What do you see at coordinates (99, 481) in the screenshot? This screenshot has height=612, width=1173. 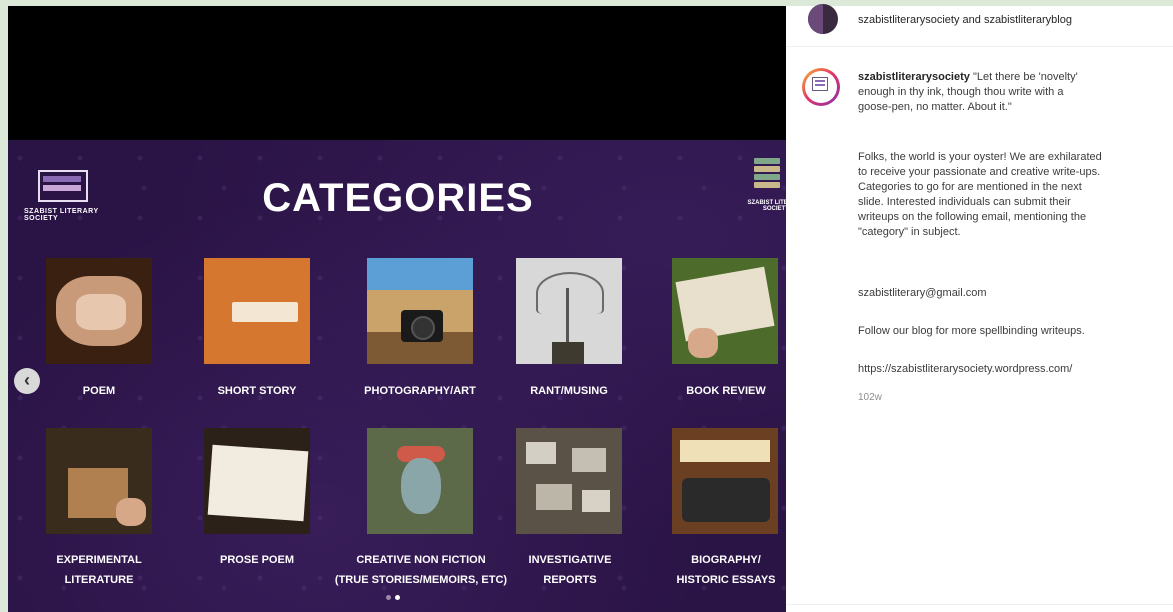 I see `quill-writing-image` at bounding box center [99, 481].